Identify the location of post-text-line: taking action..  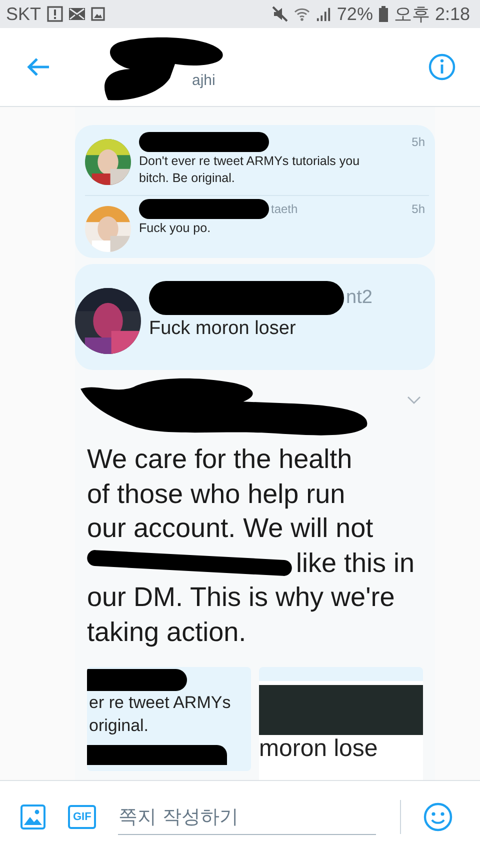
(166, 632).